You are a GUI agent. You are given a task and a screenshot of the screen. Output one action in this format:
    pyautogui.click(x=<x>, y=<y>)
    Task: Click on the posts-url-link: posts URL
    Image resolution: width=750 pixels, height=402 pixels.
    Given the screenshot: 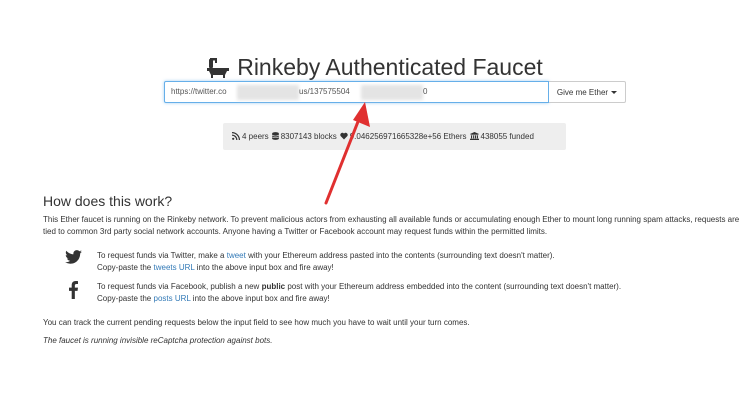 What is the action you would take?
    pyautogui.click(x=172, y=298)
    